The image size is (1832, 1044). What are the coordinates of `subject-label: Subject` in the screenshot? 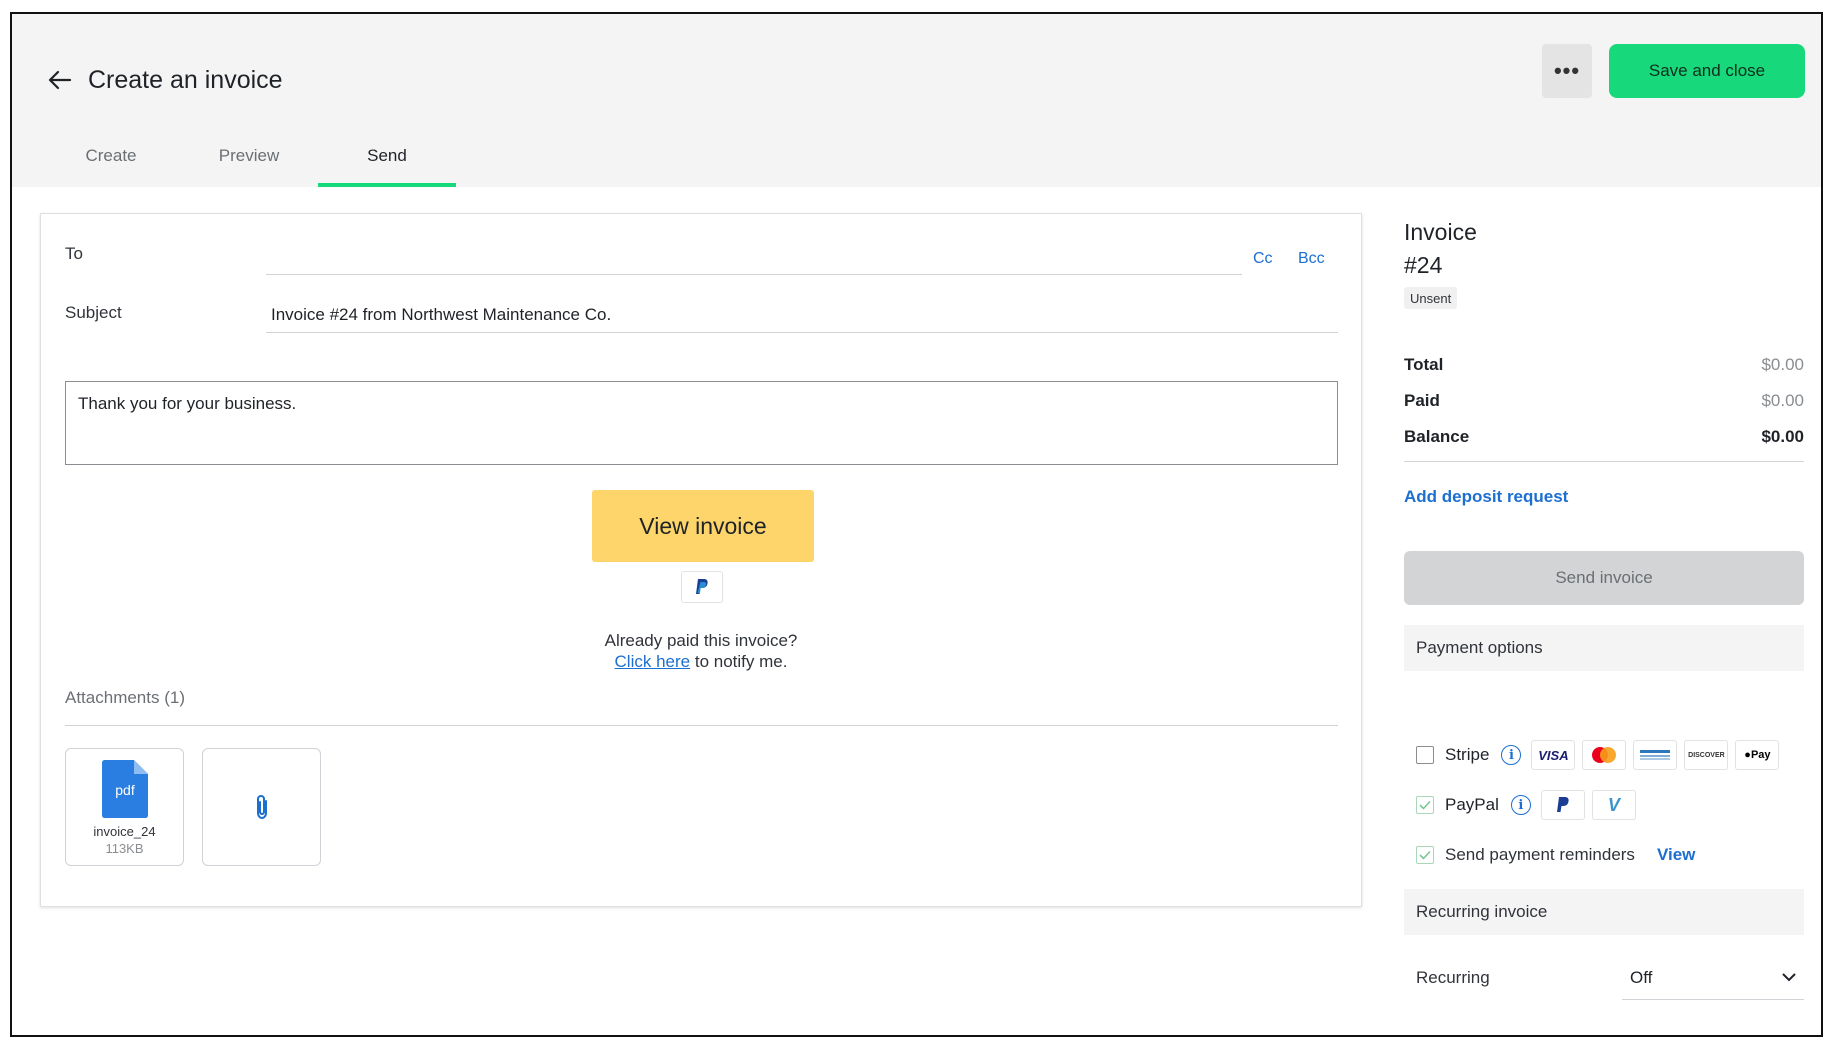 It's located at (93, 312).